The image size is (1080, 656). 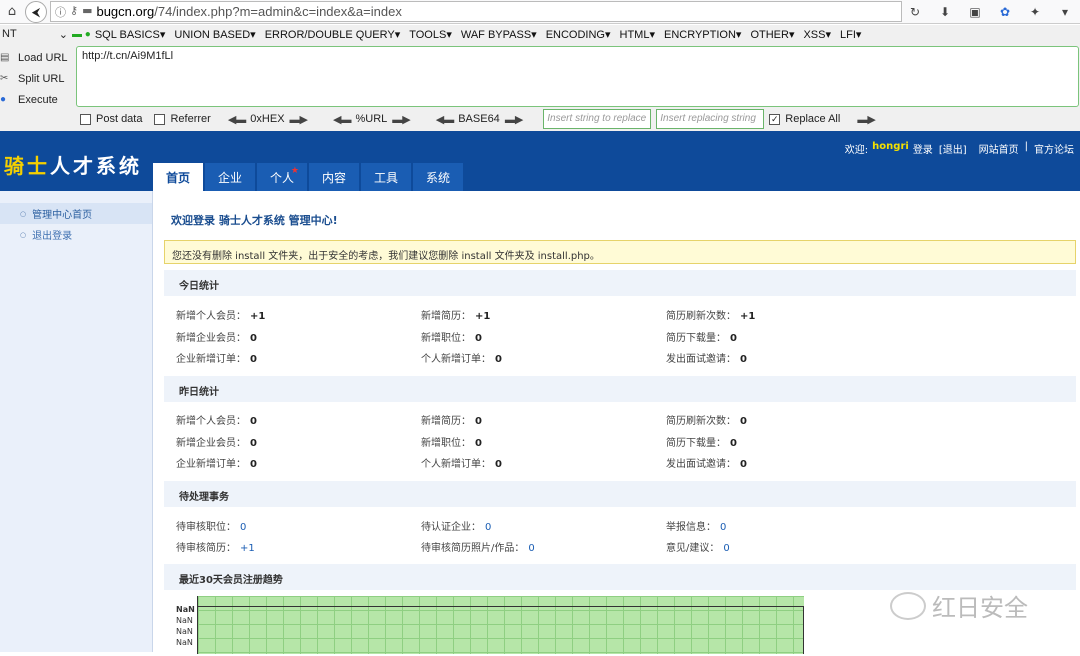 What do you see at coordinates (12, 12) in the screenshot?
I see `home-icon: ⌂` at bounding box center [12, 12].